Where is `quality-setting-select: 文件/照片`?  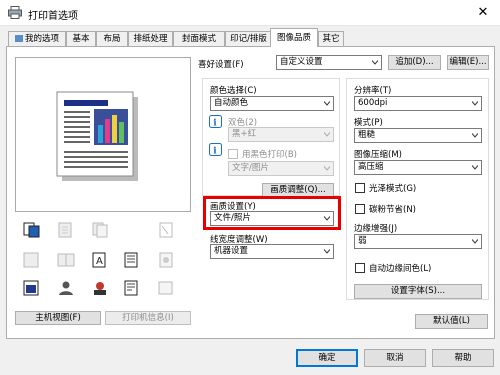 quality-setting-select: 文件/照片 is located at coordinates (272, 218).